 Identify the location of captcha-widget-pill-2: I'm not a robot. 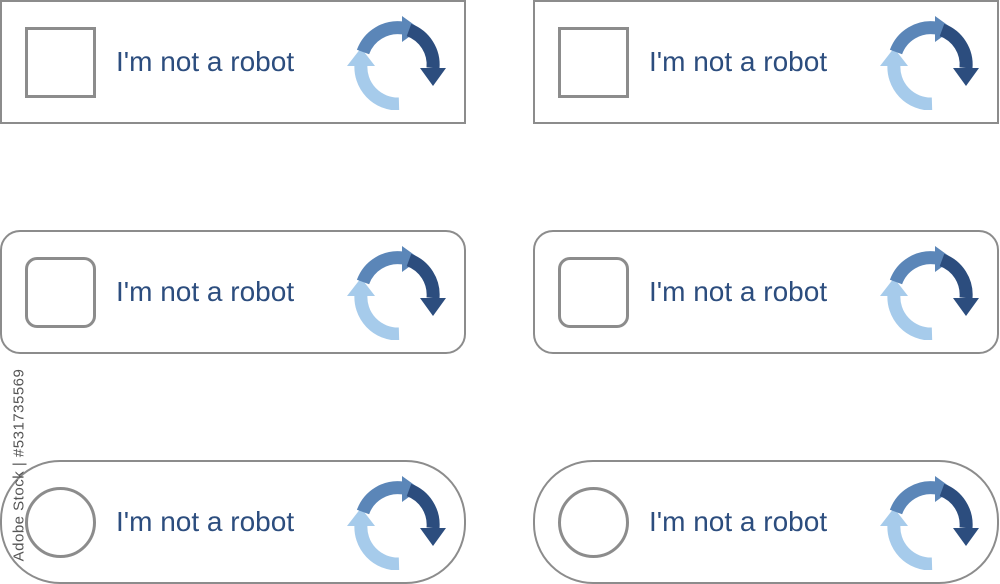
(766, 522).